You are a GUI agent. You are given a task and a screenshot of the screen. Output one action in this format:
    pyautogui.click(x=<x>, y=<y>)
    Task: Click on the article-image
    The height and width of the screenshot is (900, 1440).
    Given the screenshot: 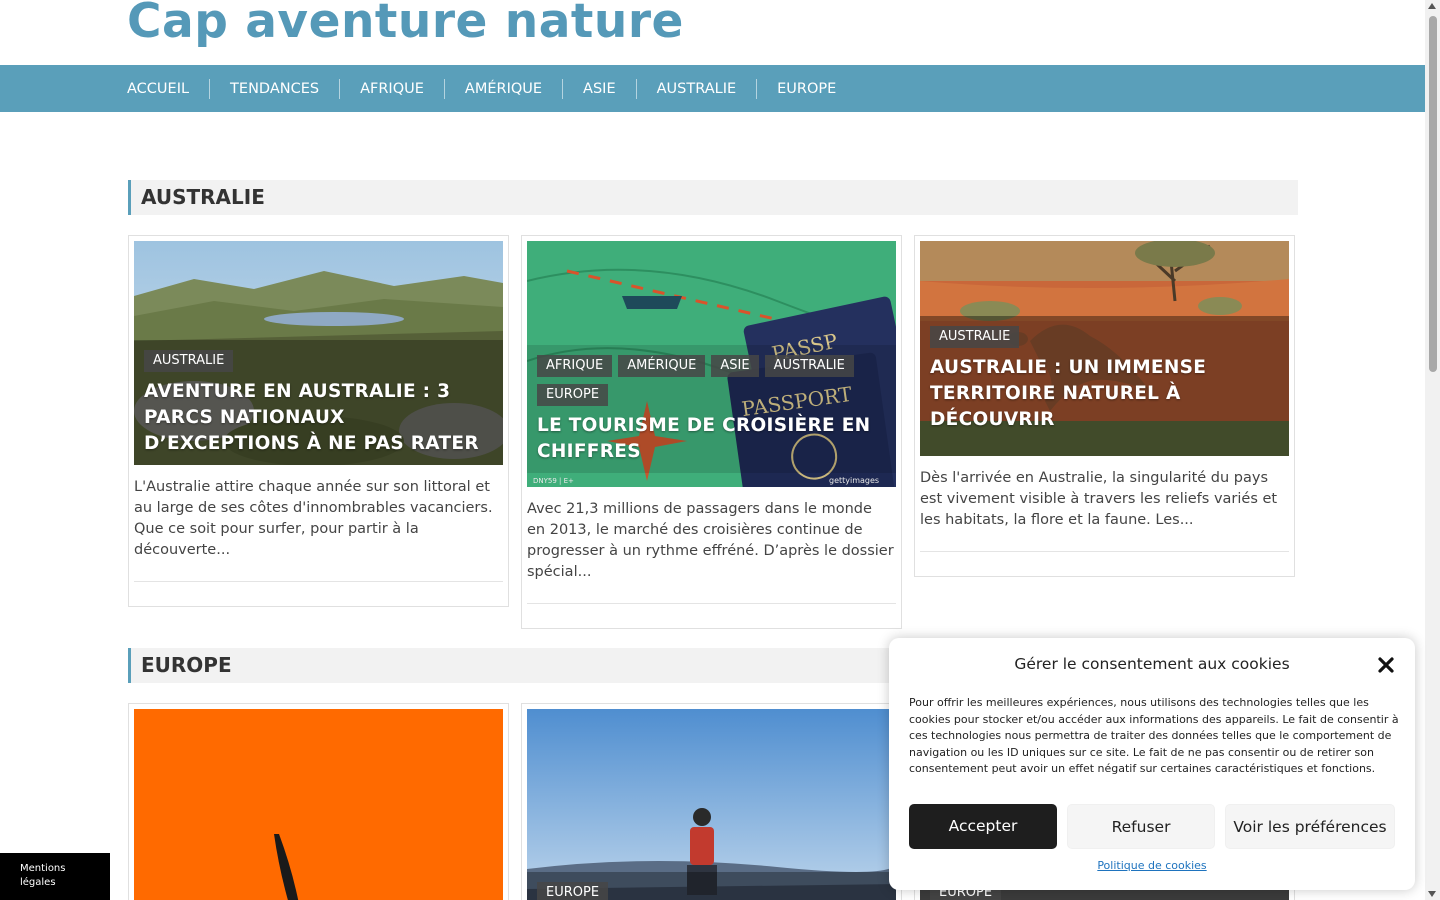 What is the action you would take?
    pyautogui.click(x=318, y=804)
    